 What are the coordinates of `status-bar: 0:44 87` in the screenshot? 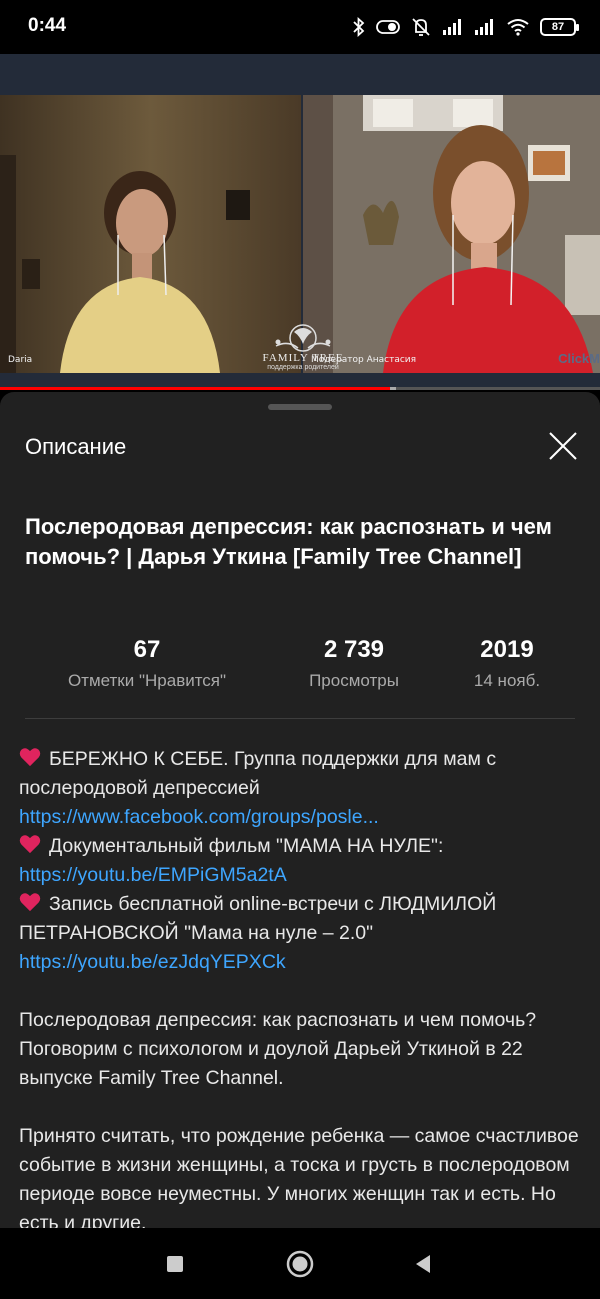 It's located at (300, 27).